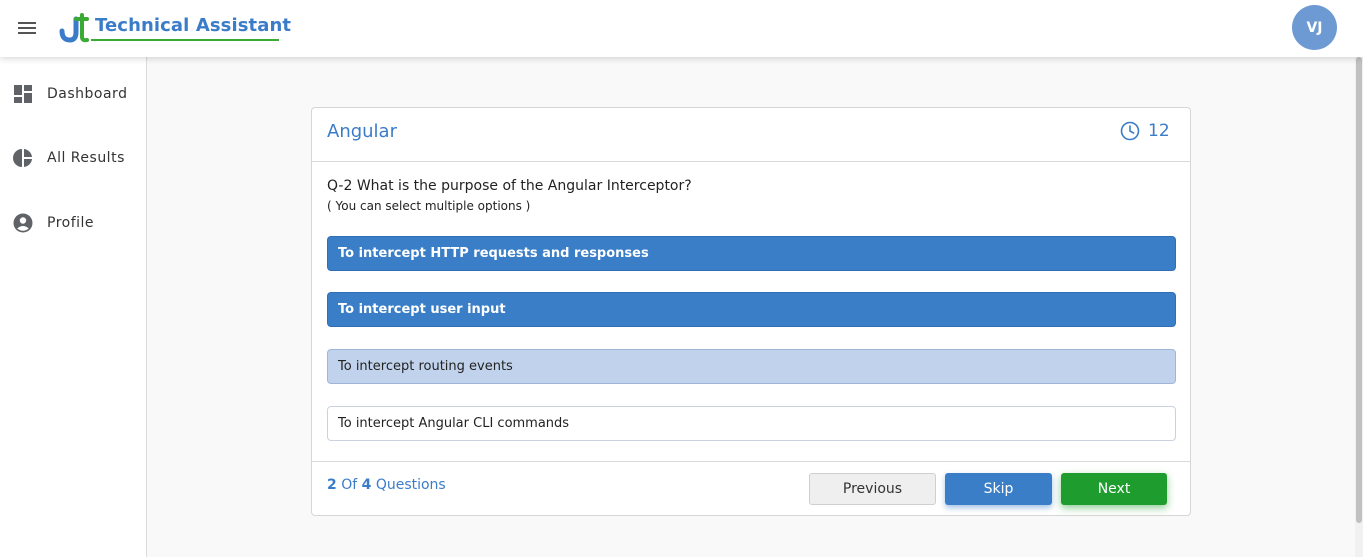 This screenshot has width=1363, height=557. Describe the element at coordinates (185, 40) in the screenshot. I see `brand-underline` at that location.